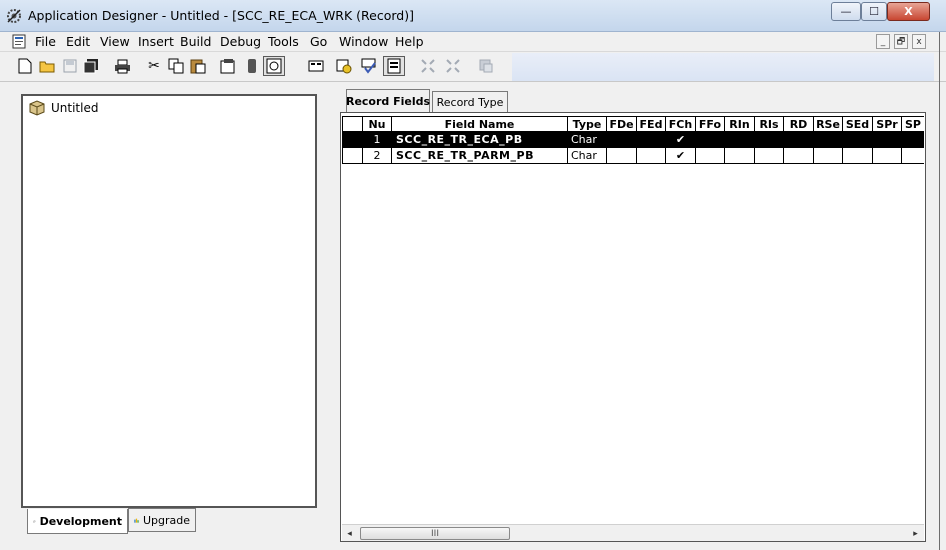 This screenshot has height=550, width=946. Describe the element at coordinates (166, 520) in the screenshot. I see `tab-upgrade-label: Upgrade` at that location.